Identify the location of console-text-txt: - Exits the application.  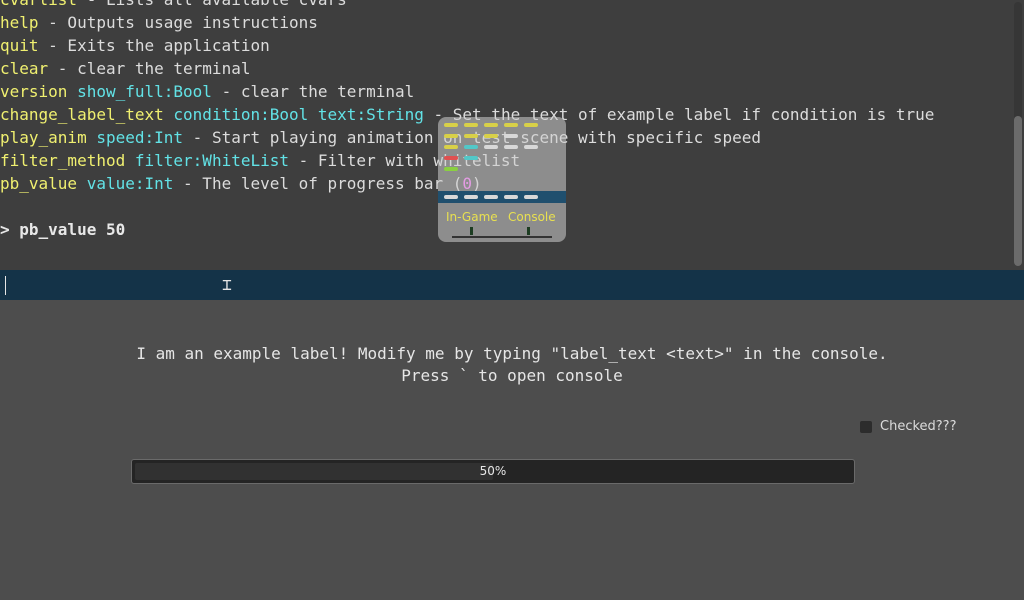
(154, 45).